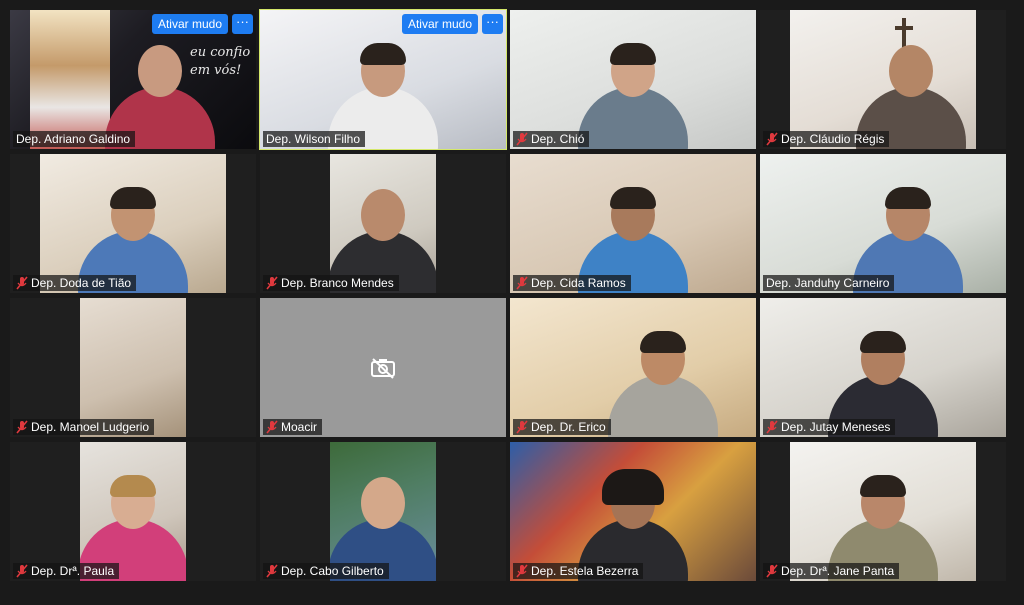 The image size is (1024, 605). What do you see at coordinates (314, 139) in the screenshot?
I see `participant-name-label: Dep. Wilson Filho` at bounding box center [314, 139].